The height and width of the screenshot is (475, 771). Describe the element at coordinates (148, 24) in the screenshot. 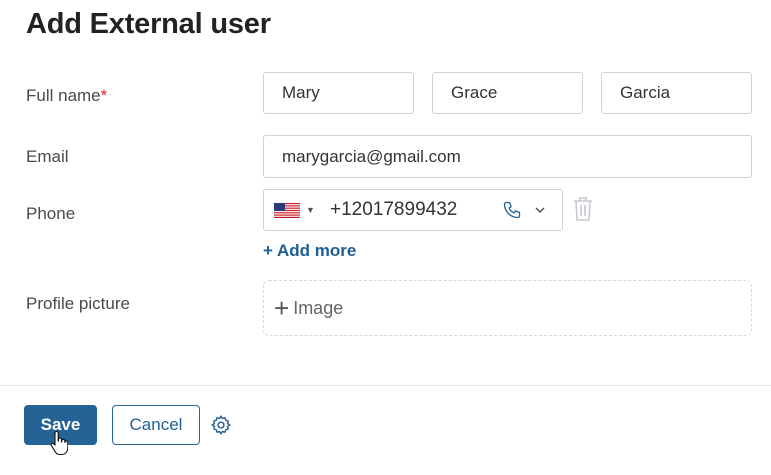

I see `page-title: Add External user` at that location.